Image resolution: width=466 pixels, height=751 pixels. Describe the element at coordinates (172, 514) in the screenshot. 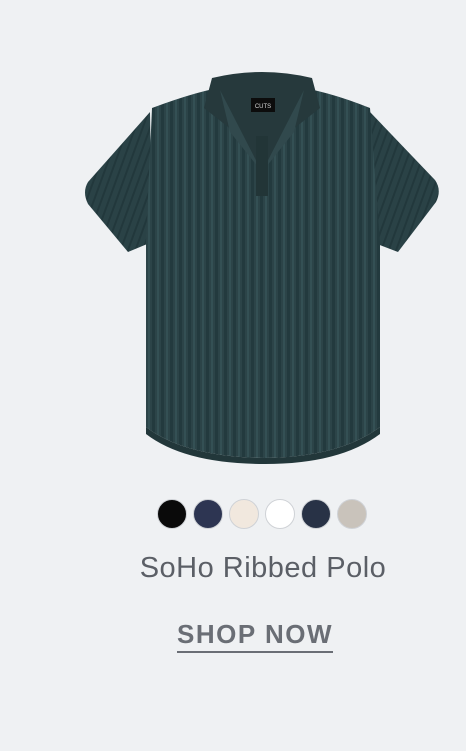

I see `swatch-black` at that location.